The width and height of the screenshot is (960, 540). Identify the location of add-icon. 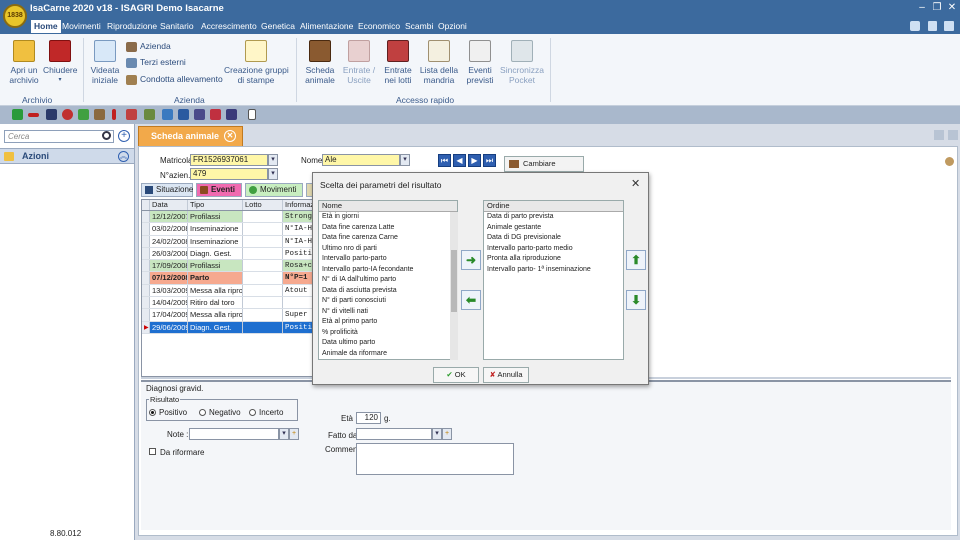
(17, 114).